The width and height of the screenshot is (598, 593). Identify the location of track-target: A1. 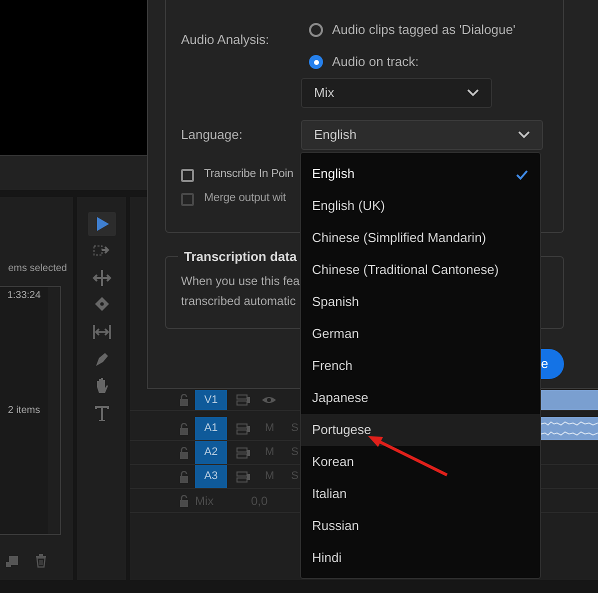
(211, 428).